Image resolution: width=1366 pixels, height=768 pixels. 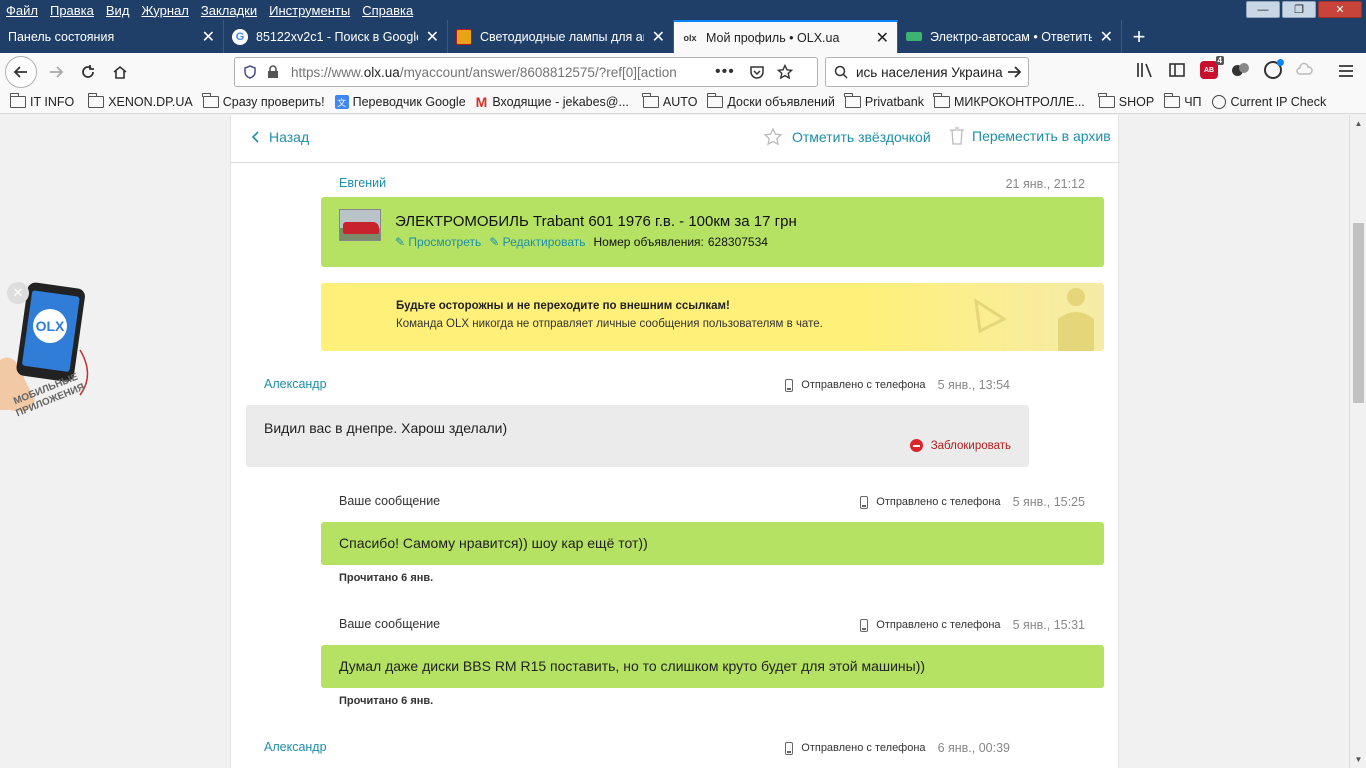 I want to click on menu-view: Вид, so click(x=118, y=10).